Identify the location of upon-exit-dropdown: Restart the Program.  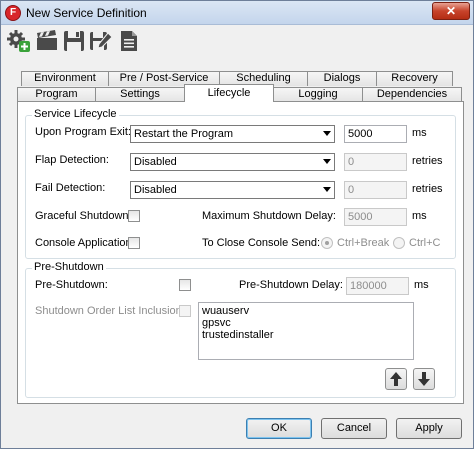
(232, 134).